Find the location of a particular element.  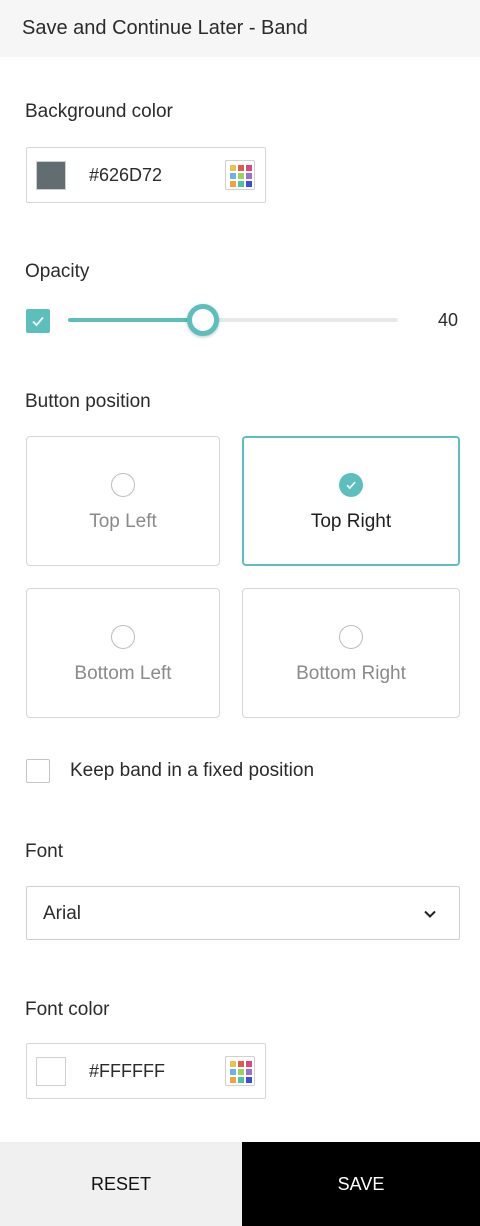

panel-title: Save and Continue Later - Band is located at coordinates (165, 28).